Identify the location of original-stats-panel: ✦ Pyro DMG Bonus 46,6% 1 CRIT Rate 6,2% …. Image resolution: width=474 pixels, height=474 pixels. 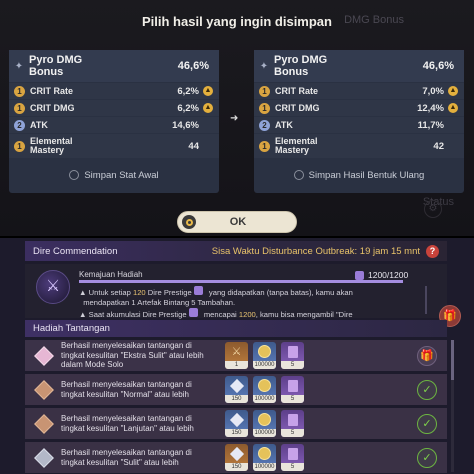
(114, 121).